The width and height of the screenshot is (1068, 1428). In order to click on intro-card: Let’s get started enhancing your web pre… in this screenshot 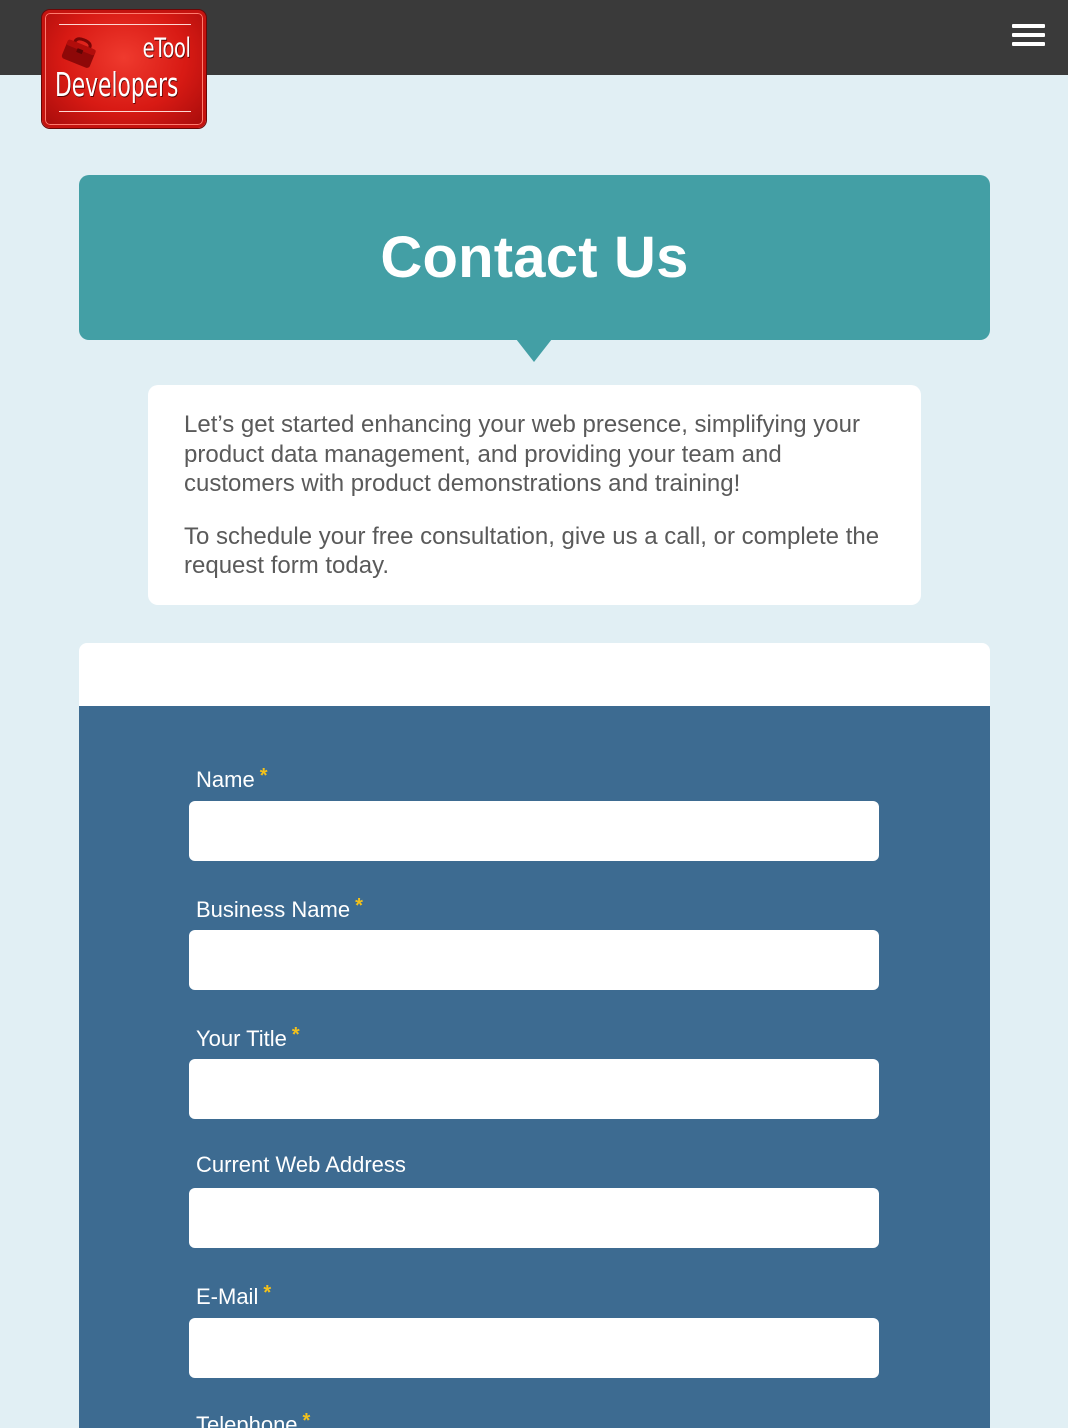, I will do `click(534, 495)`.